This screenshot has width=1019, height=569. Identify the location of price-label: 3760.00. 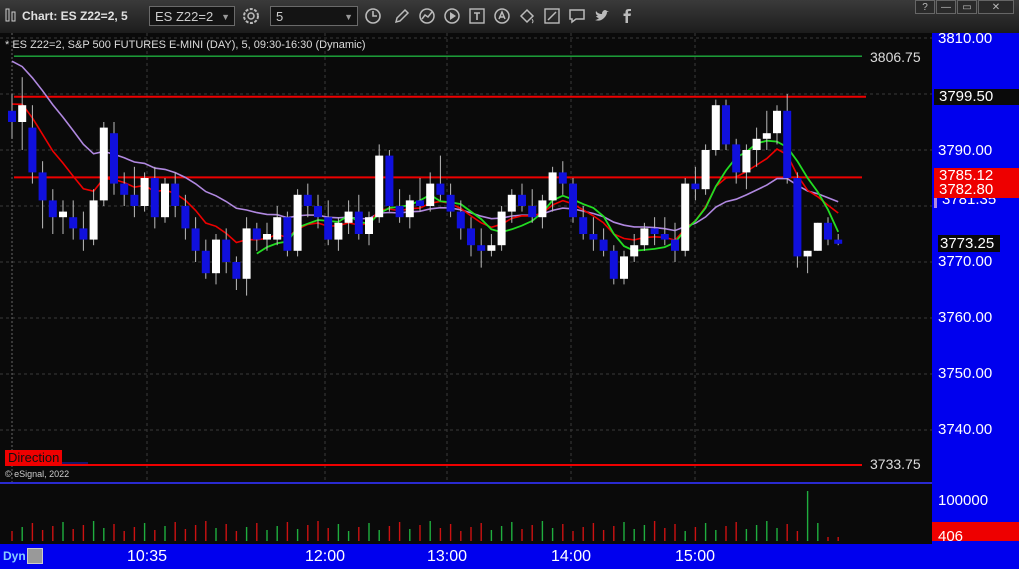
(965, 317).